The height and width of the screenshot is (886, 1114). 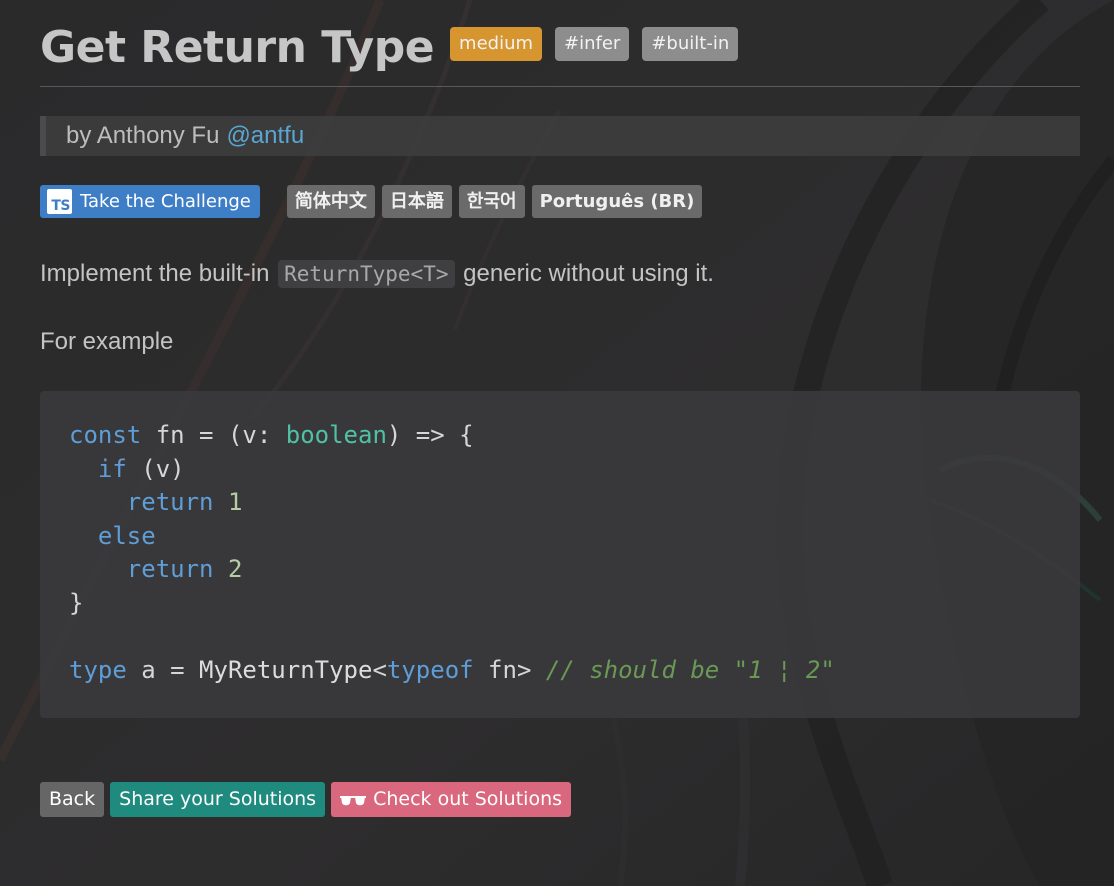 I want to click on code-token: 1, so click(x=235, y=502).